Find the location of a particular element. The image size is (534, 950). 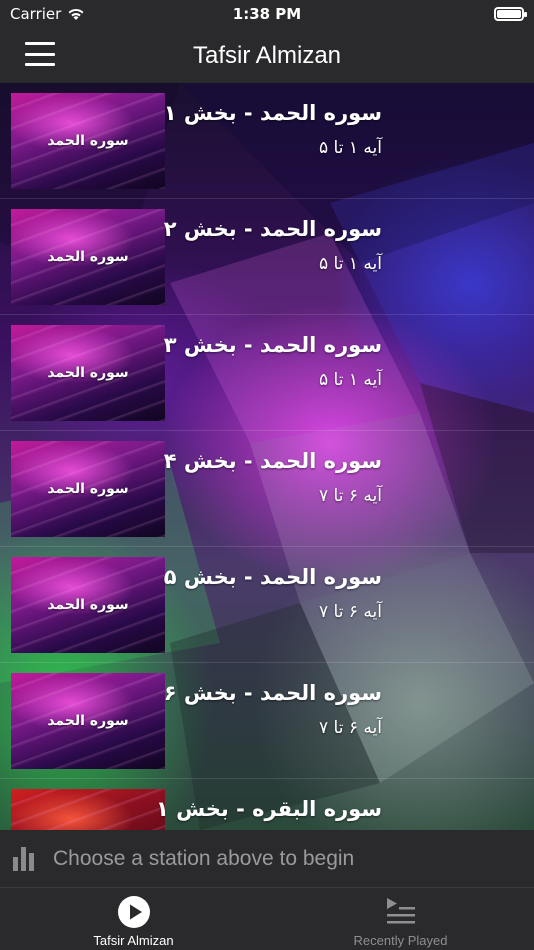

list-item: سوره الحمد سوره الحمد - بخش ۴ آیه ۶ تا ۷ is located at coordinates (267, 489).